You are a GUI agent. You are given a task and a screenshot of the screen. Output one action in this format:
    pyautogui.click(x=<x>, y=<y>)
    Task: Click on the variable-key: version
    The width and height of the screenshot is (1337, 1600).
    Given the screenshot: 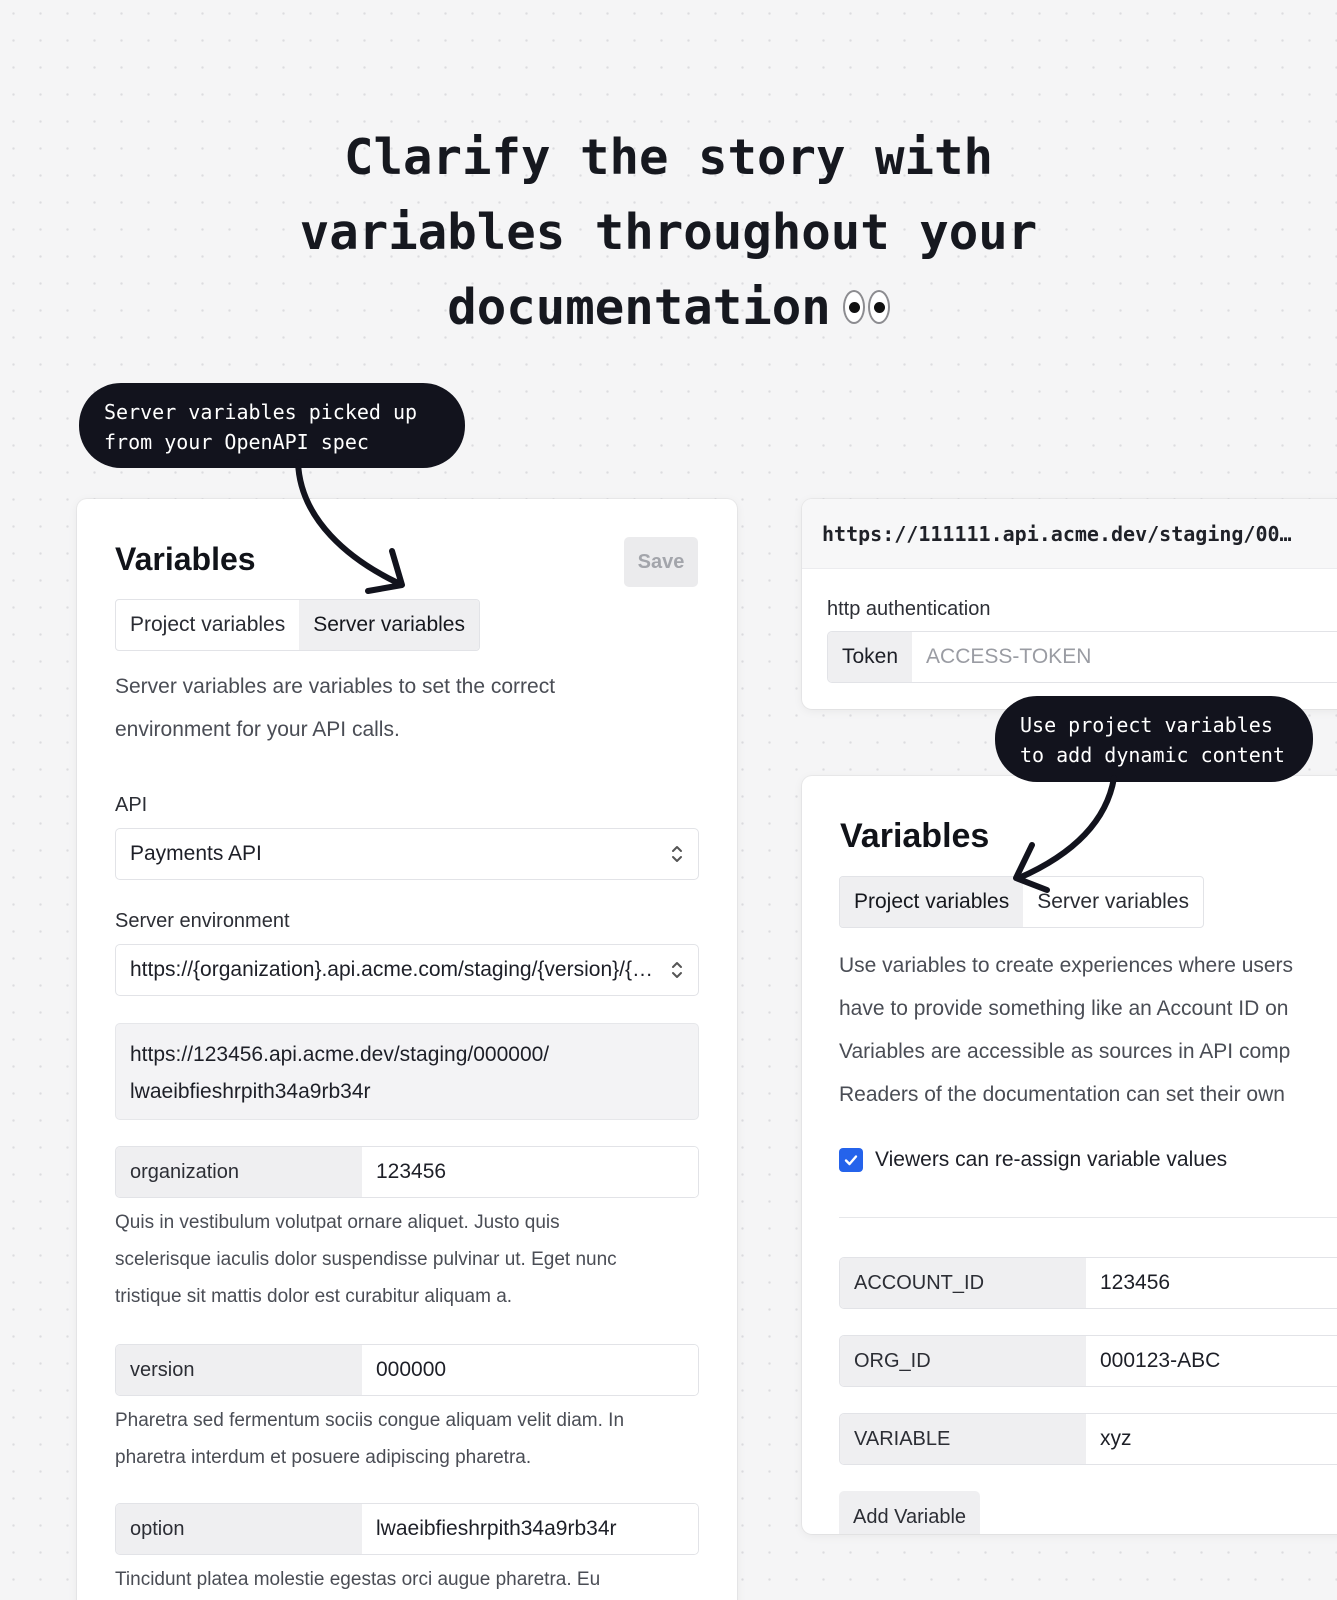 What is the action you would take?
    pyautogui.click(x=239, y=1370)
    